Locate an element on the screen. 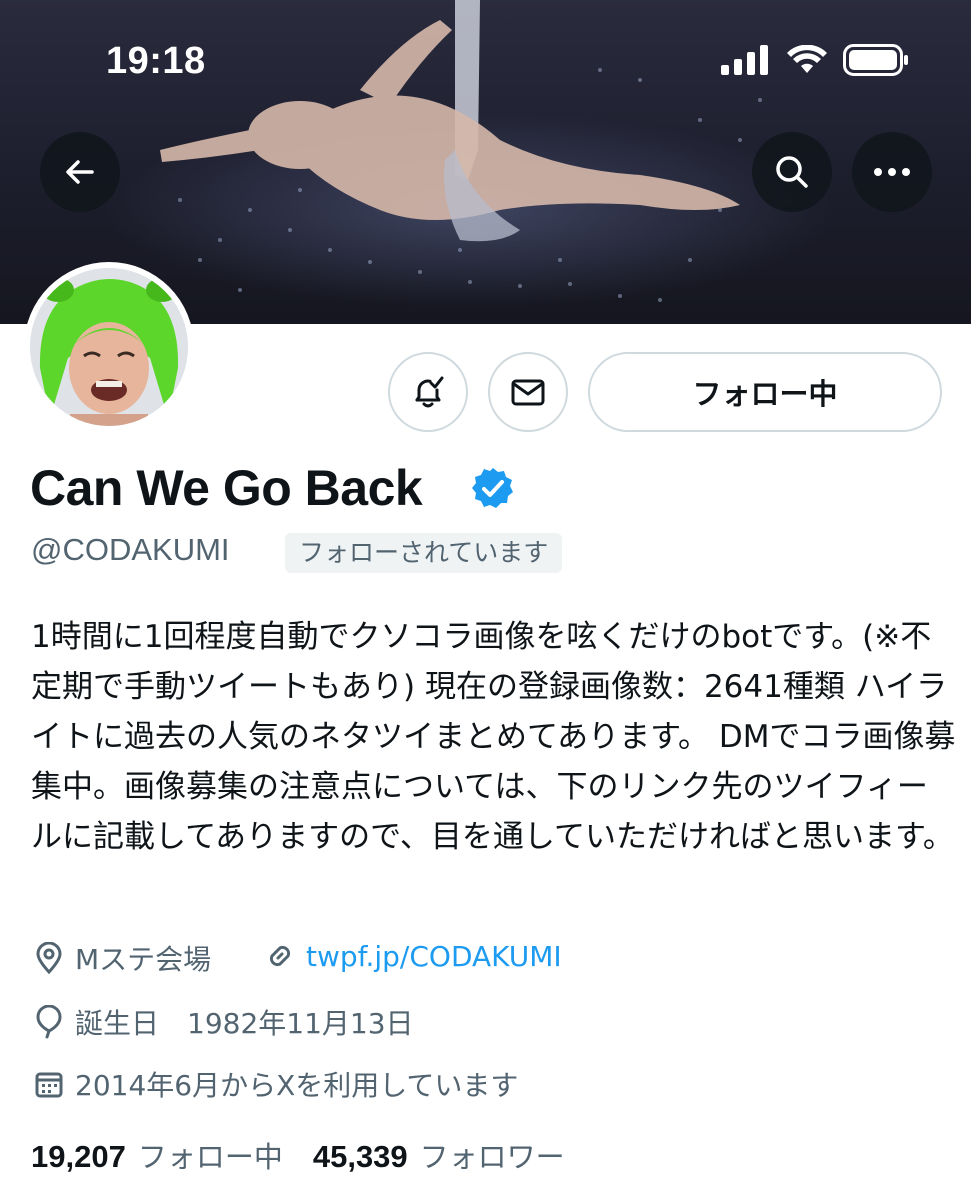 This screenshot has height=1200, width=971. envelope-icon is located at coordinates (528, 392).